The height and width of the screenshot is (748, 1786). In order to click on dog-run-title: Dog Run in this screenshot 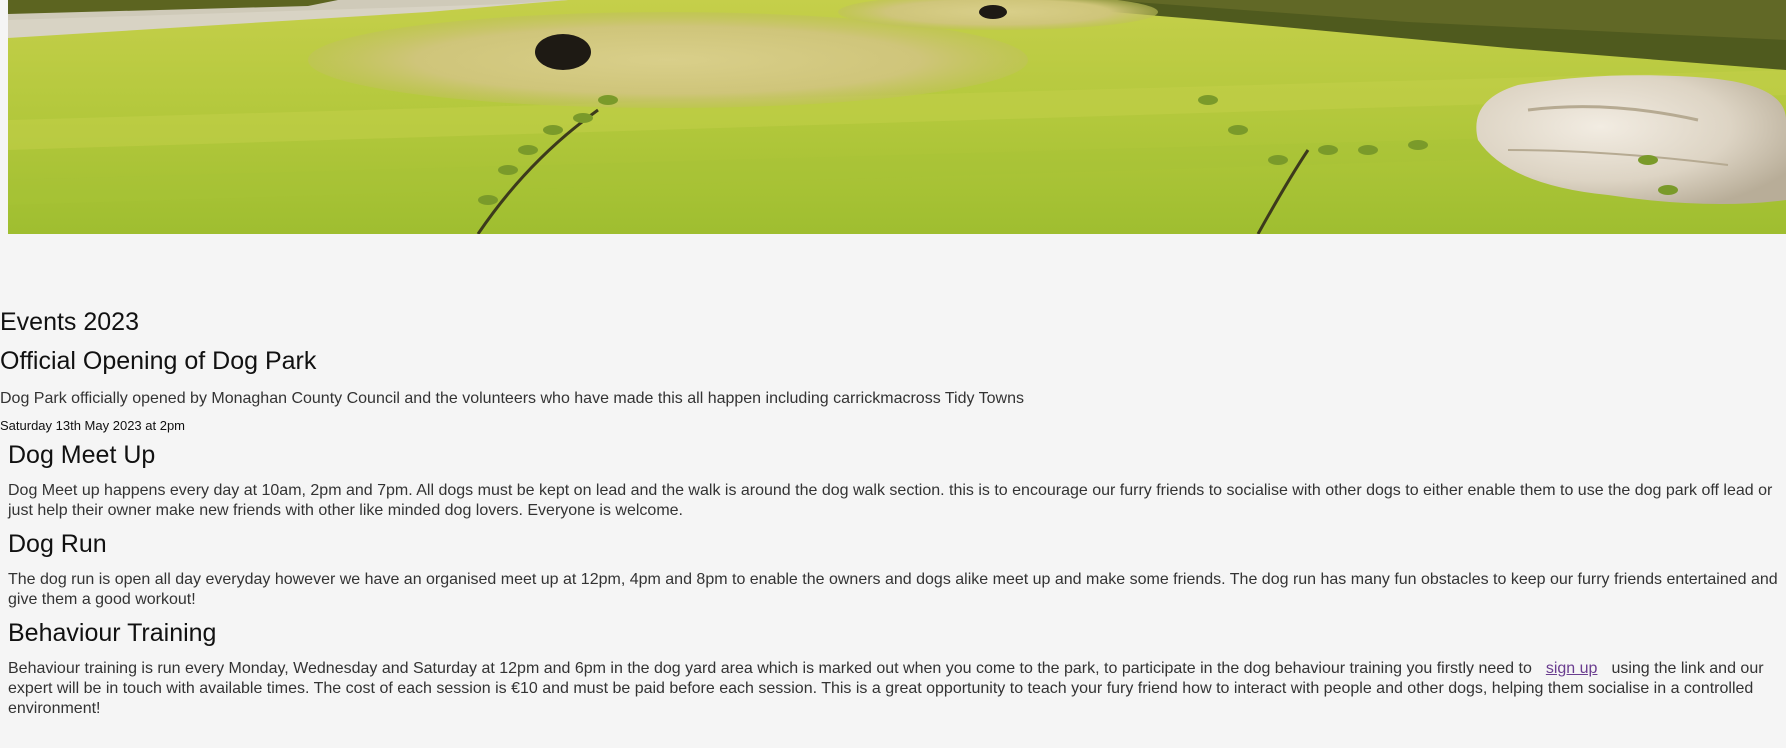, I will do `click(57, 544)`.